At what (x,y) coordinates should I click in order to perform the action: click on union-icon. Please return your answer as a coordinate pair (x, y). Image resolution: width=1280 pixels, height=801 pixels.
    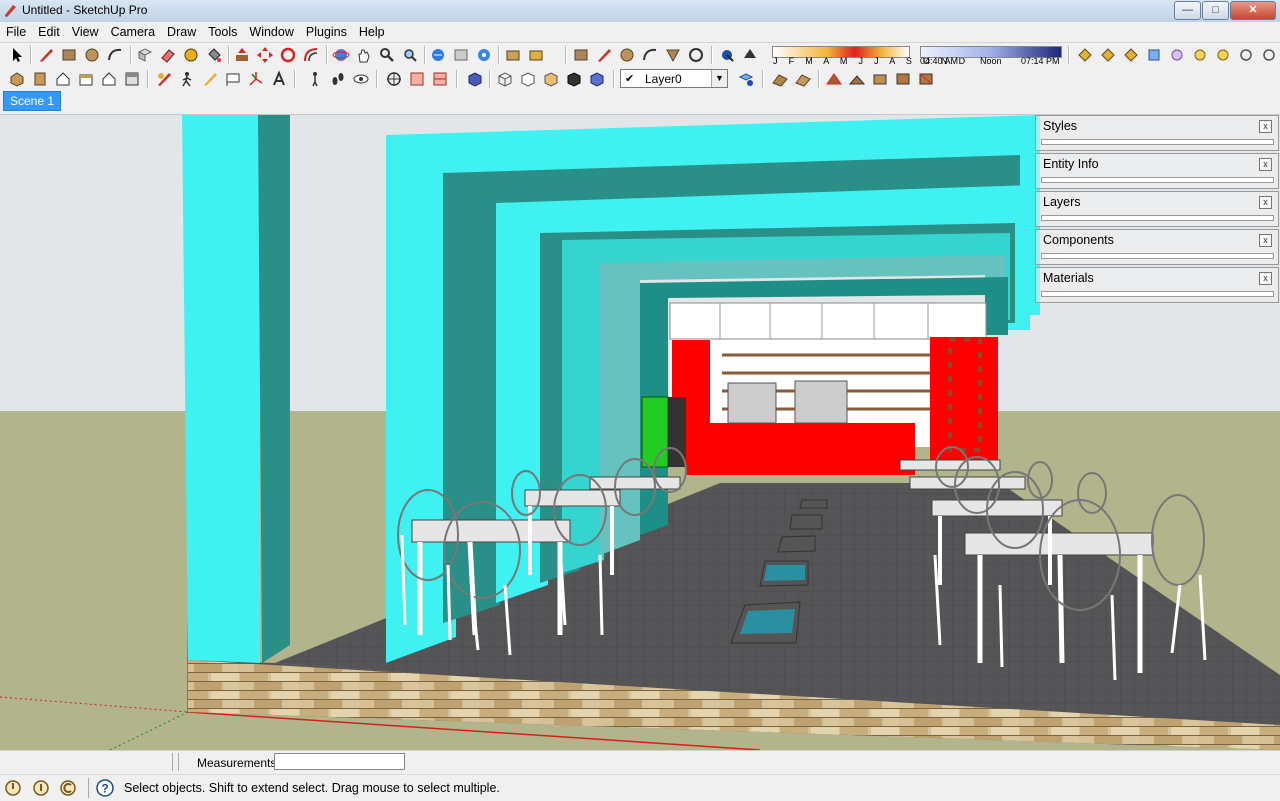
    Looking at the image, I should click on (1223, 55).